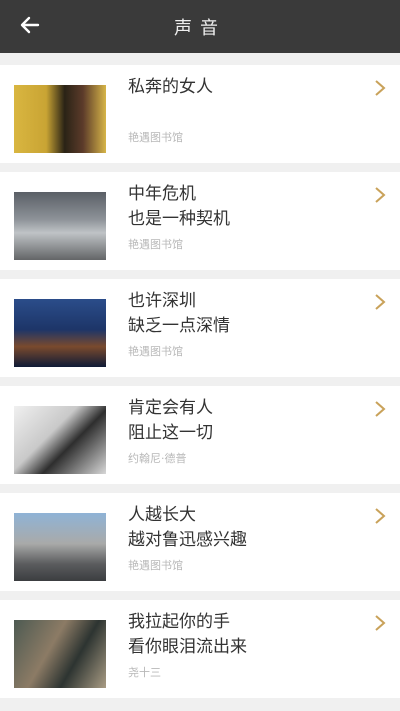  What do you see at coordinates (170, 433) in the screenshot?
I see `item-title-line-2: 阻止这一切` at bounding box center [170, 433].